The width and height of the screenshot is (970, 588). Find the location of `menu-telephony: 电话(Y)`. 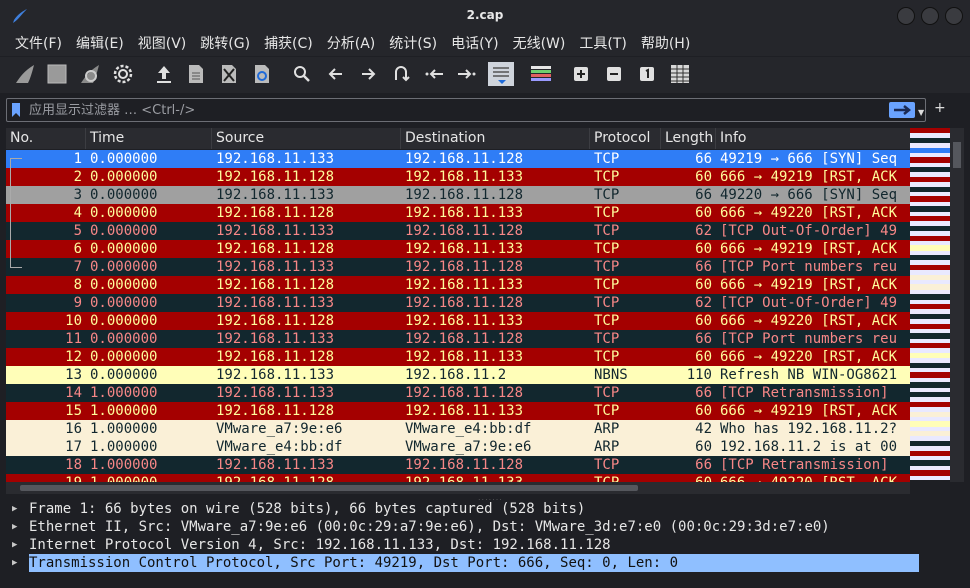

menu-telephony: 电话(Y) is located at coordinates (474, 44).